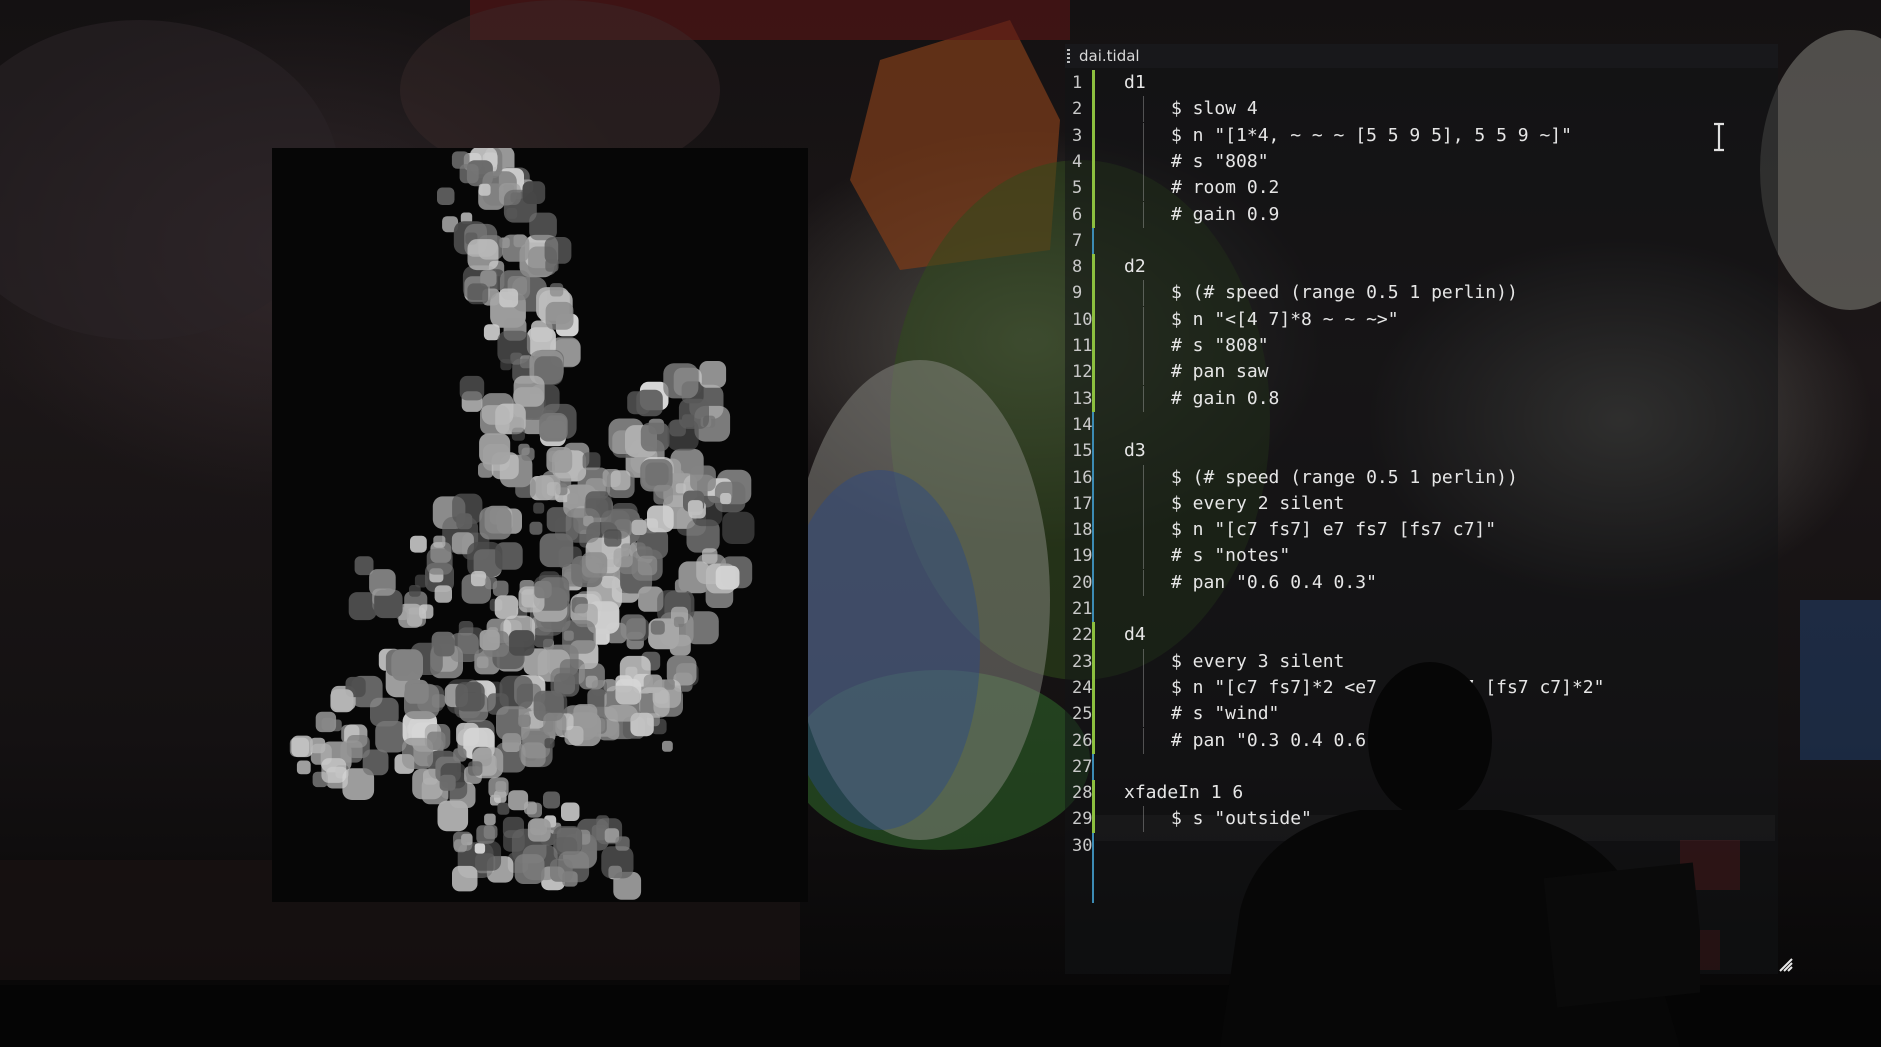  Describe the element at coordinates (1082, 582) in the screenshot. I see `line-number: 20` at that location.